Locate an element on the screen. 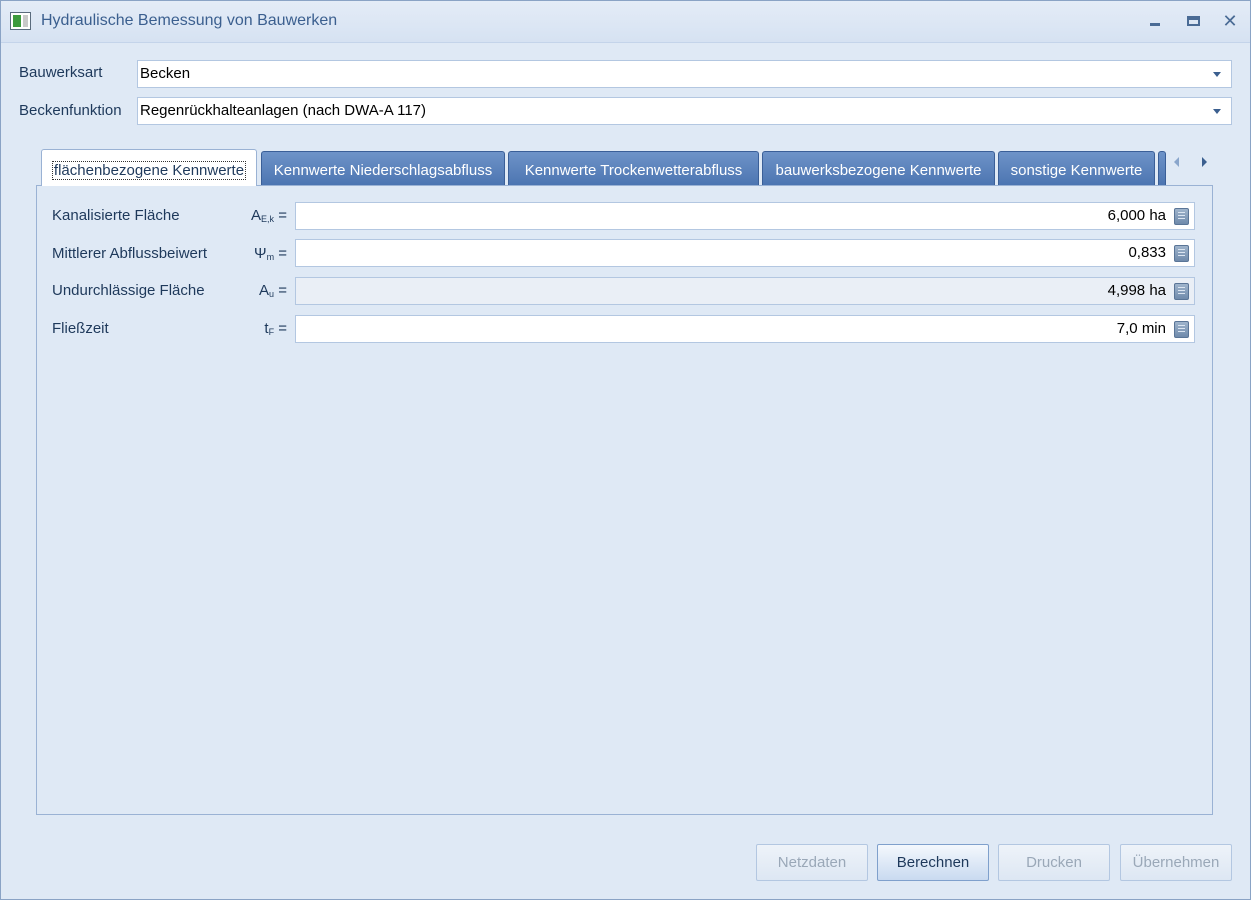 The image size is (1251, 900). tab-flaechenbezogene-kennwerte: flächenbezogene Kennwerte is located at coordinates (149, 167).